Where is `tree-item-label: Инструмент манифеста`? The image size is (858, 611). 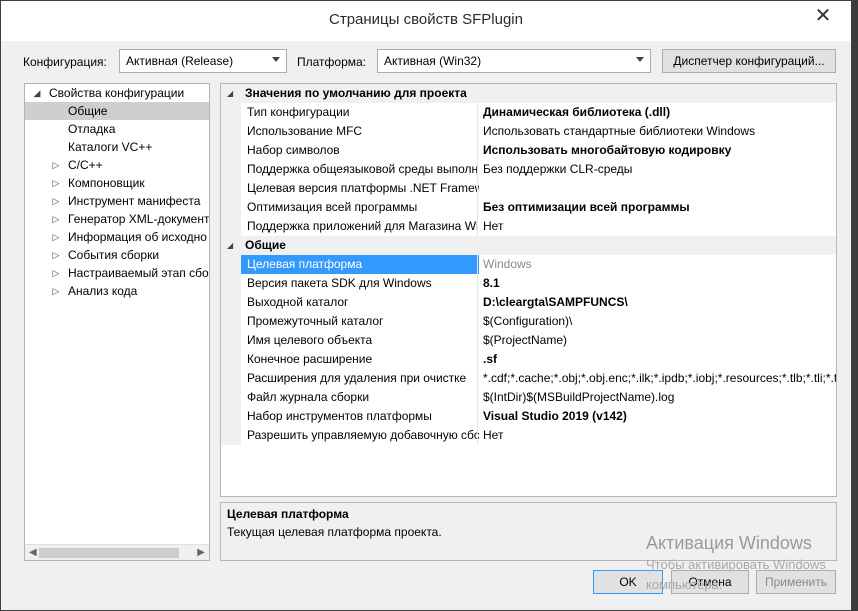 tree-item-label: Инструмент манифеста is located at coordinates (134, 201).